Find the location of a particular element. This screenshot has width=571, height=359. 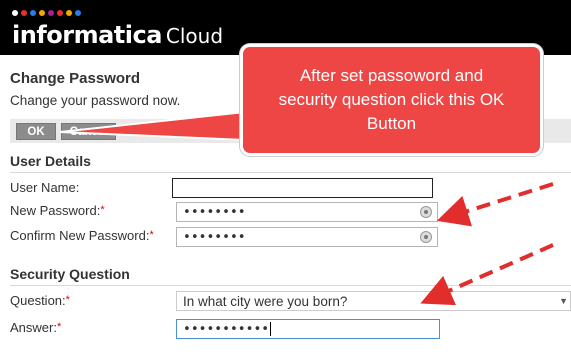

callout-pointer is located at coordinates (152, 126).